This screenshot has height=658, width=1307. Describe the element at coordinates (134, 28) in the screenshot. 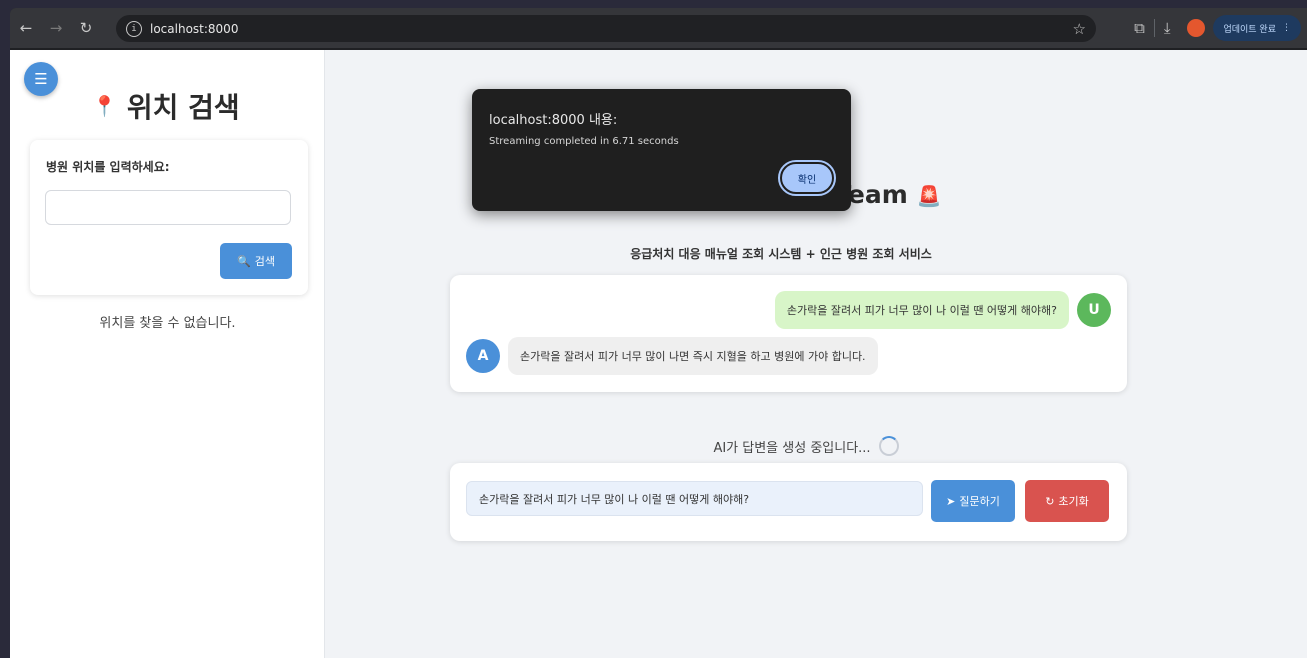

I see `site-info-icon: i` at that location.